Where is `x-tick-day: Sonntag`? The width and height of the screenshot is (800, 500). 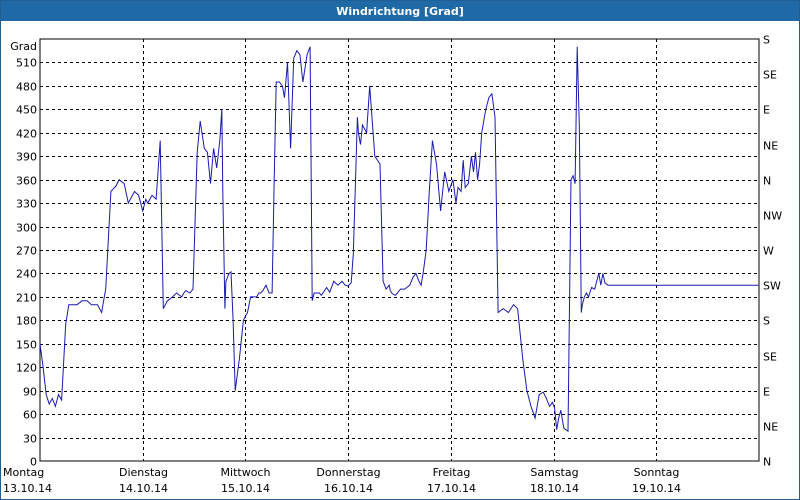
x-tick-day: Sonntag is located at coordinates (657, 472).